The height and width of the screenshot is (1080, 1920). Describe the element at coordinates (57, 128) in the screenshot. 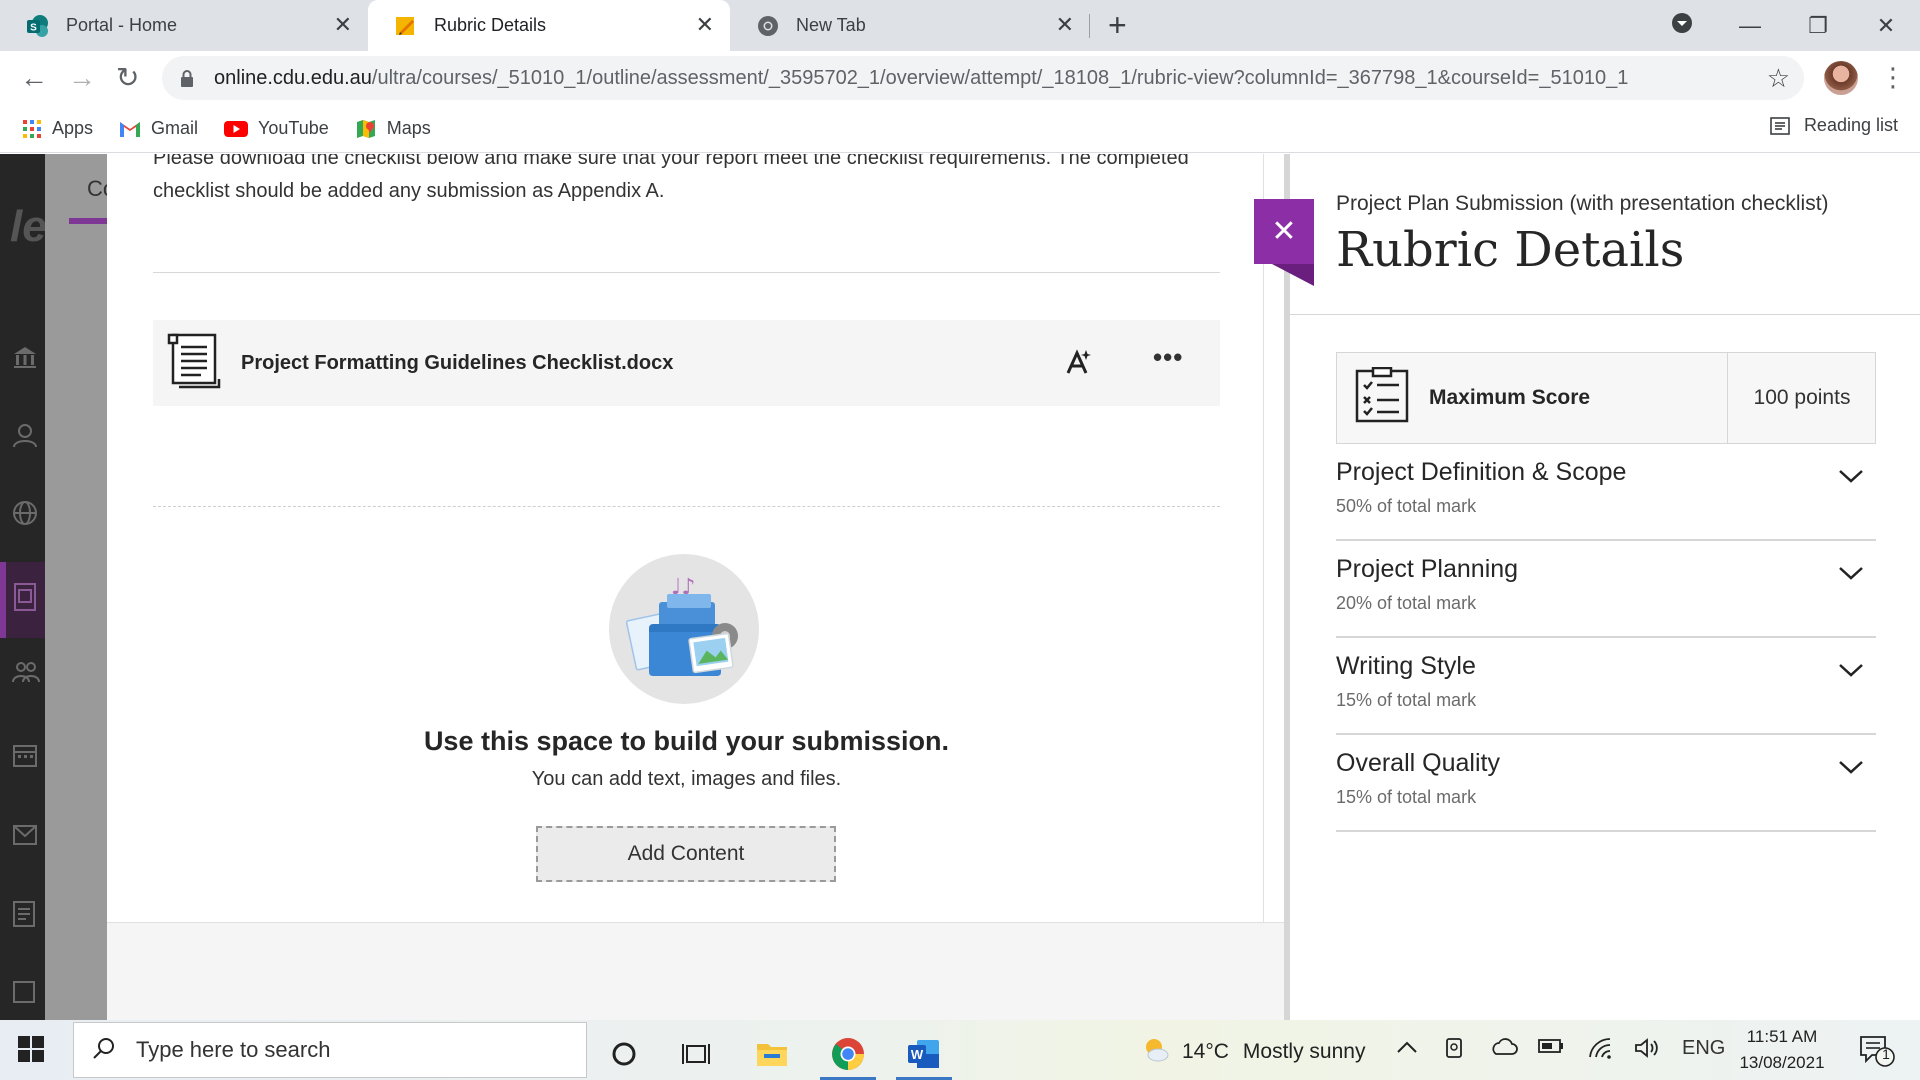

I see `bookmark-apps: Apps` at that location.